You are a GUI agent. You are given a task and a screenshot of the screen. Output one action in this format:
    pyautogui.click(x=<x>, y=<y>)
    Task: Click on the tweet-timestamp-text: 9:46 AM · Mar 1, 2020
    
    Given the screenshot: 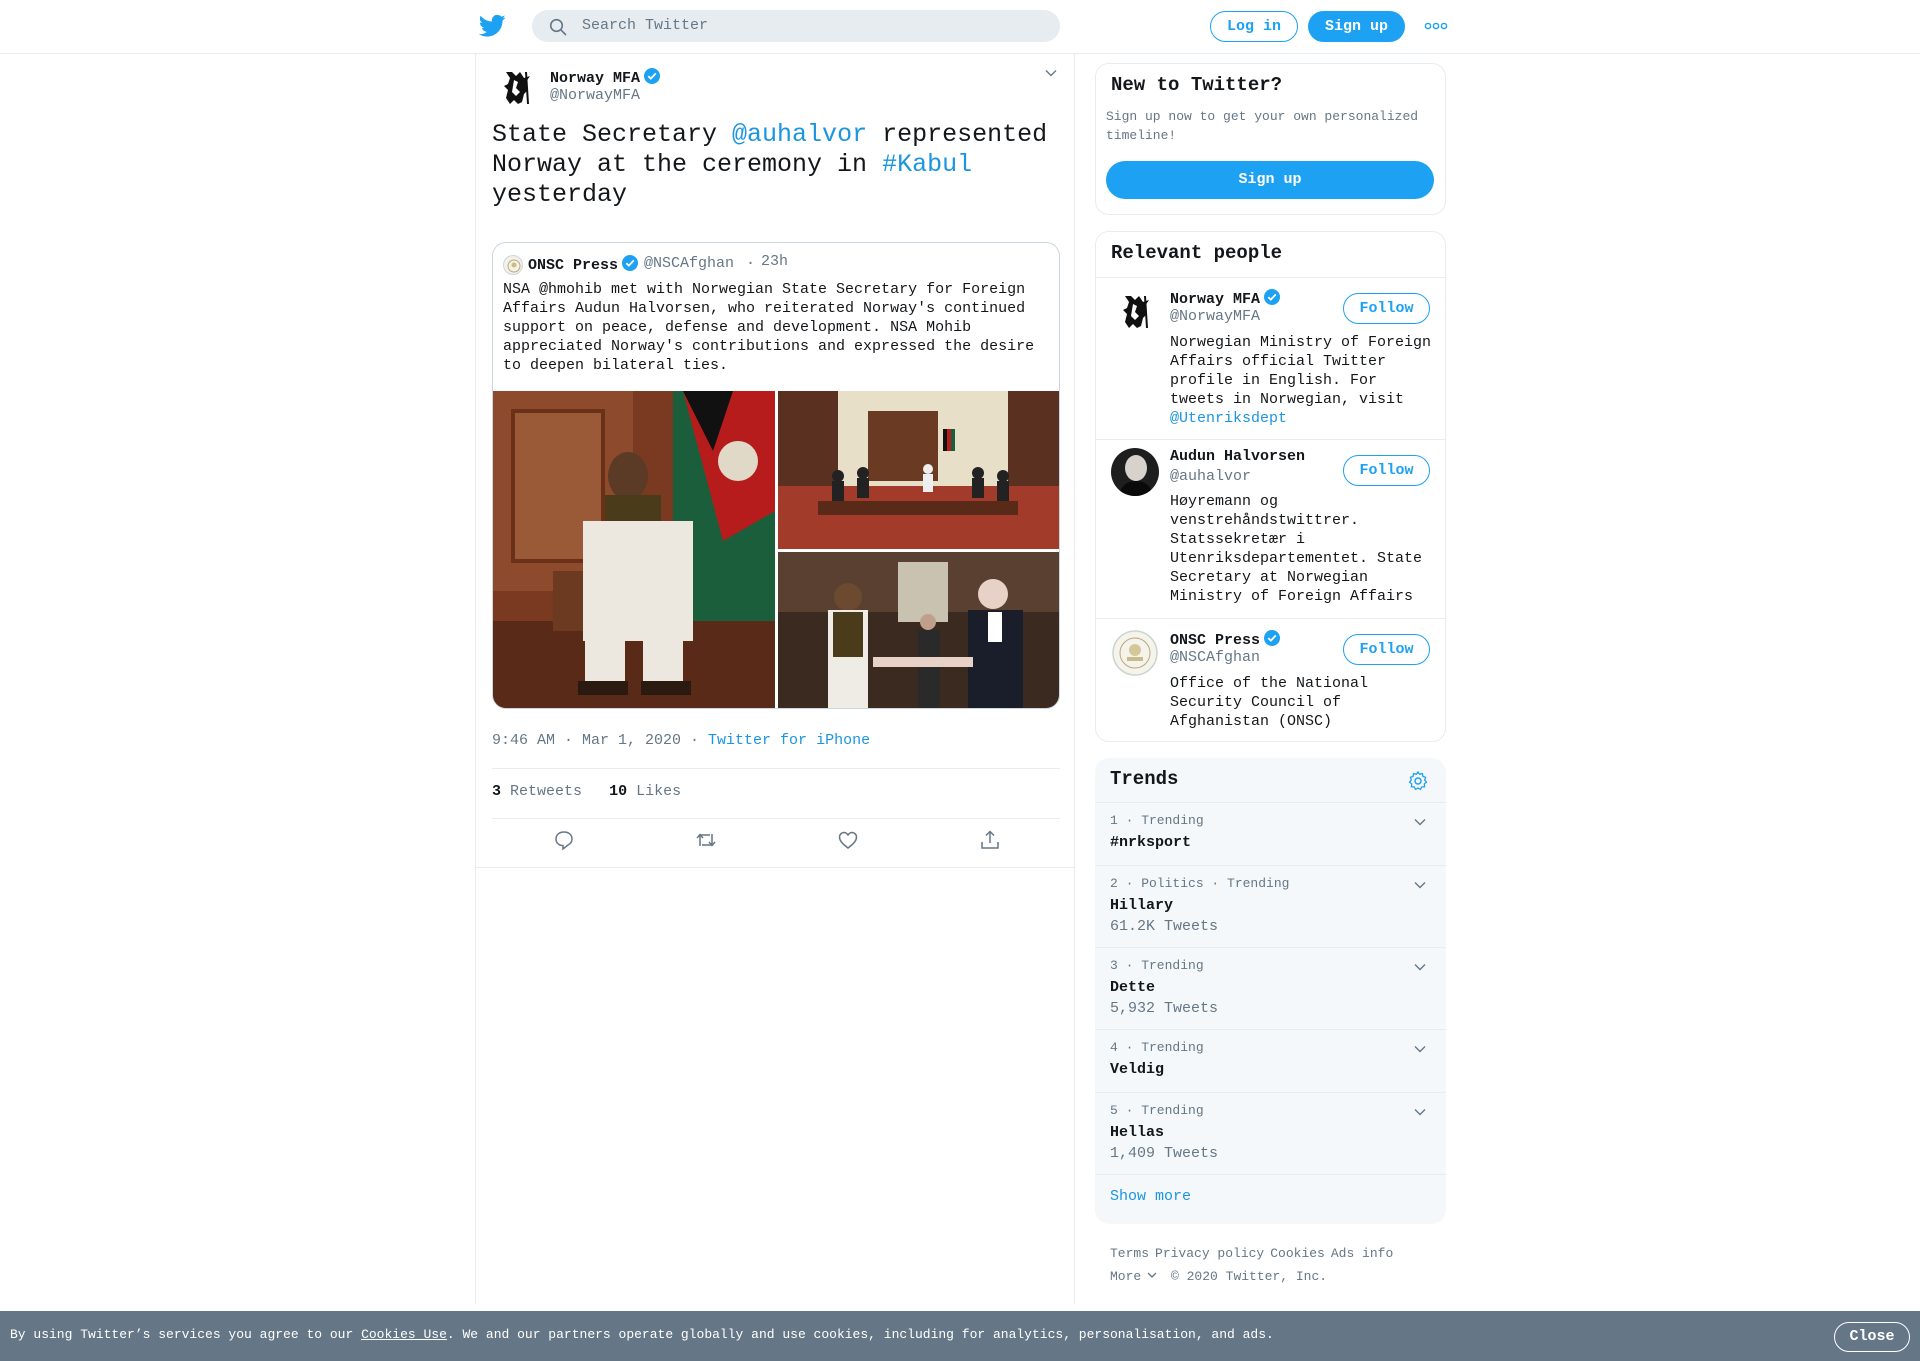 What is the action you would take?
    pyautogui.click(x=586, y=740)
    